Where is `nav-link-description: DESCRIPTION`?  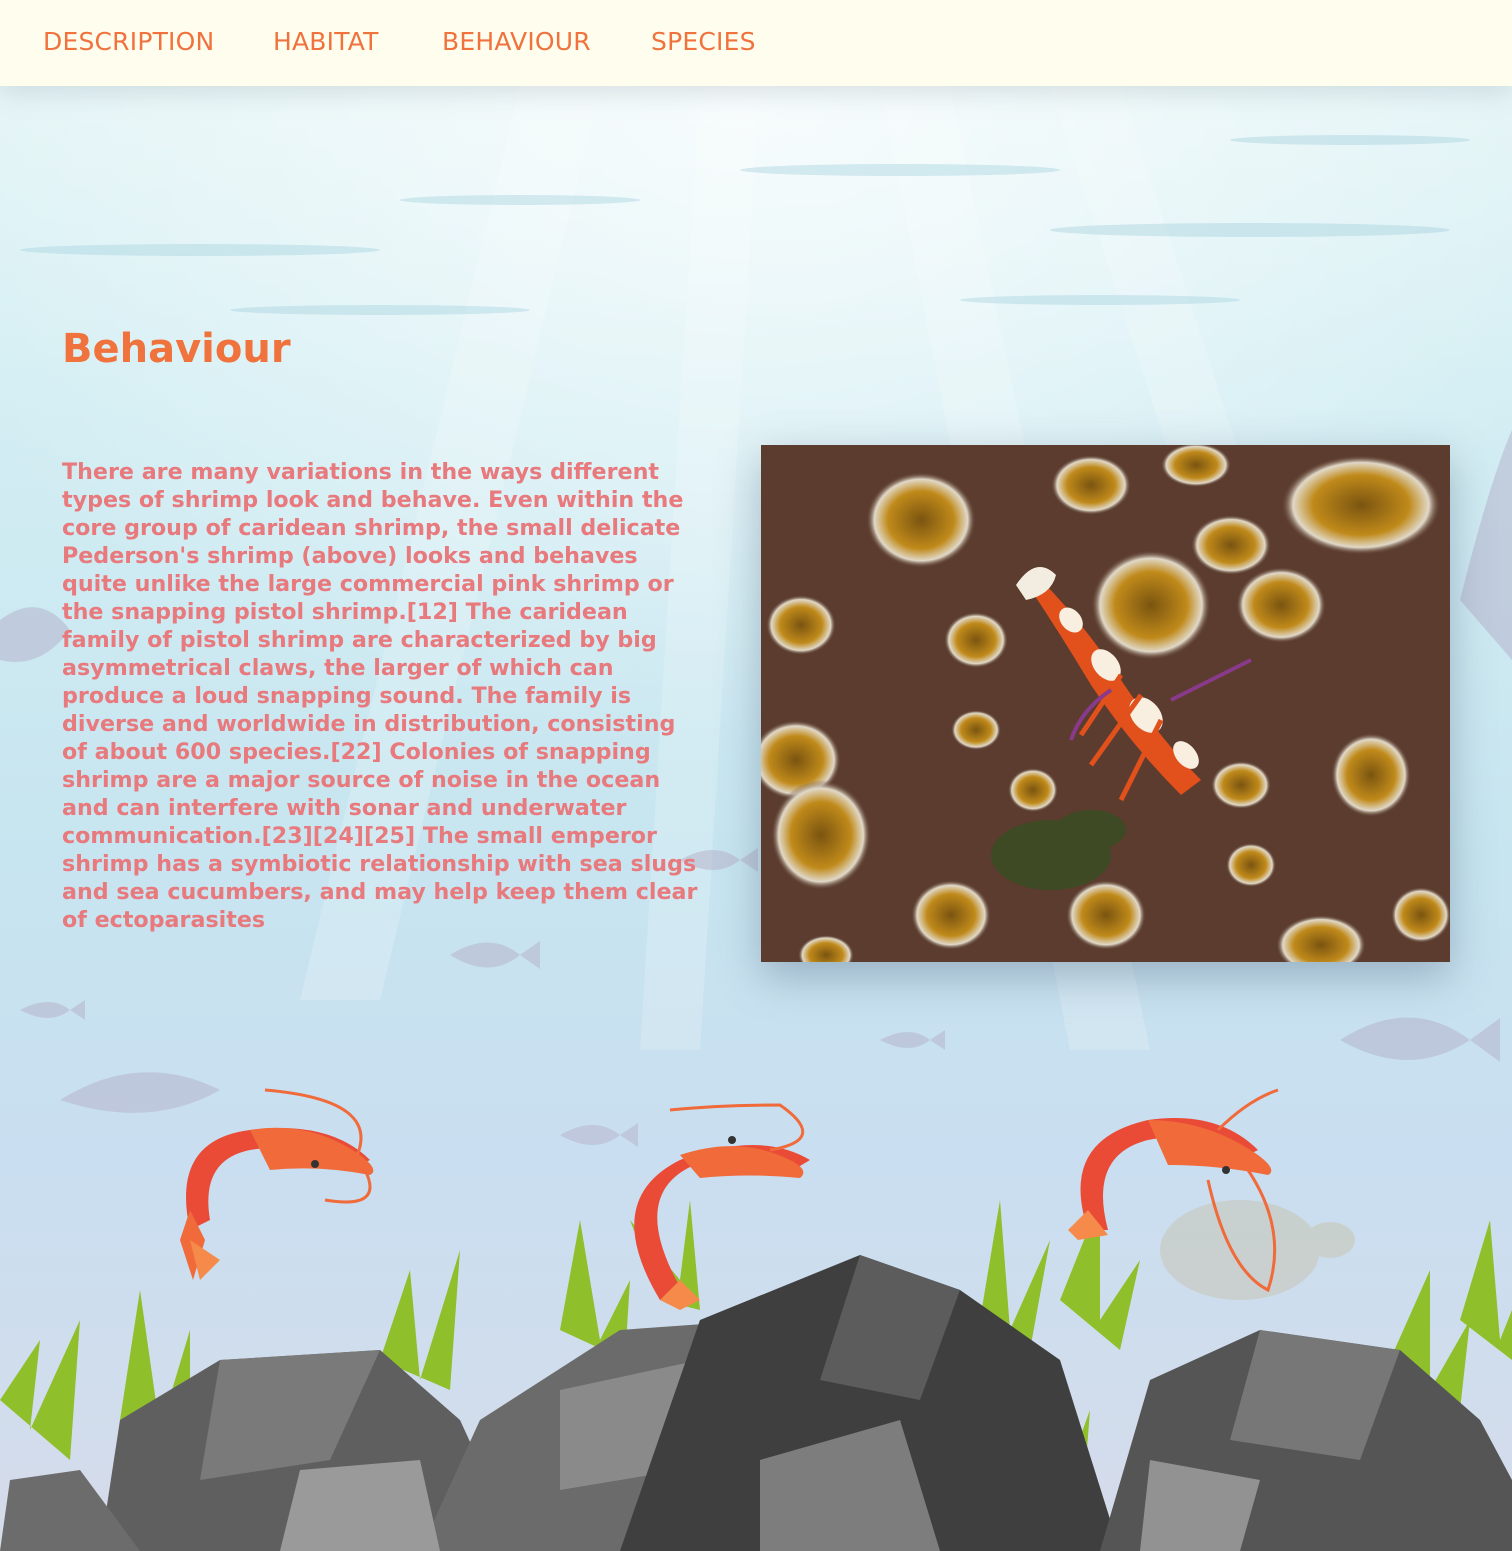 nav-link-description: DESCRIPTION is located at coordinates (128, 41).